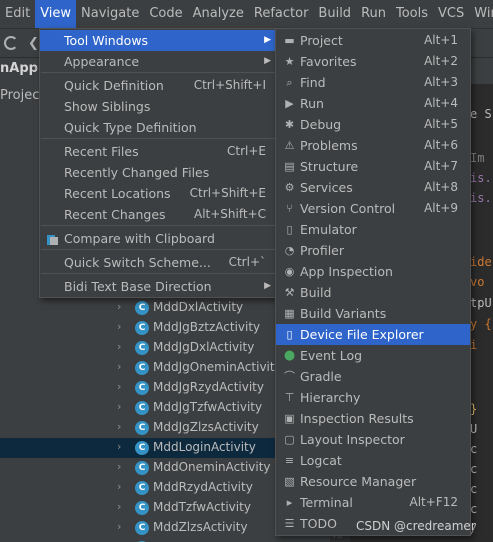  I want to click on menu-separator, so click(158, 225).